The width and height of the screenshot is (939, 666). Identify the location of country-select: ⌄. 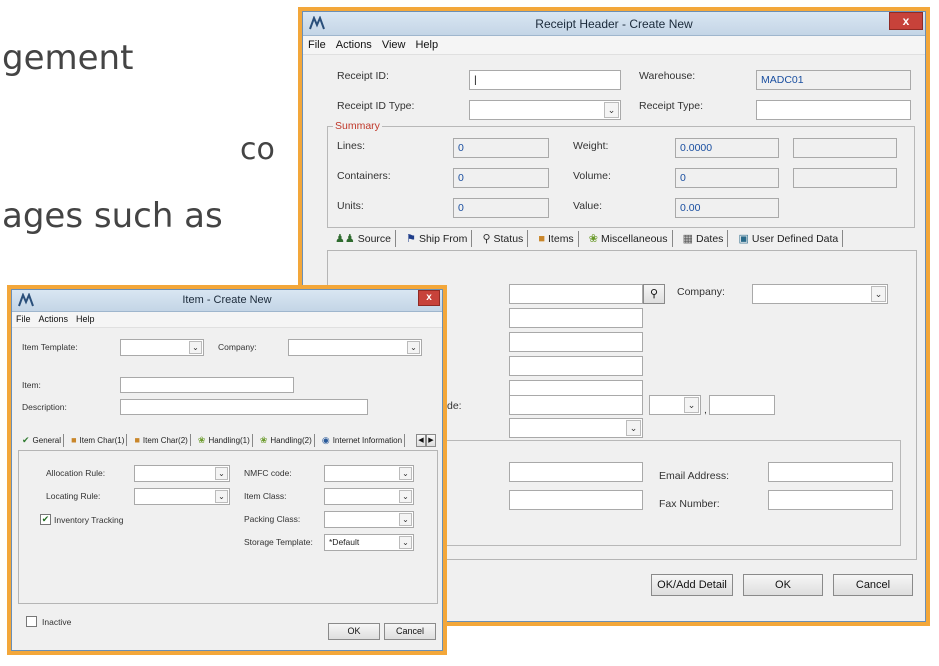
(576, 428).